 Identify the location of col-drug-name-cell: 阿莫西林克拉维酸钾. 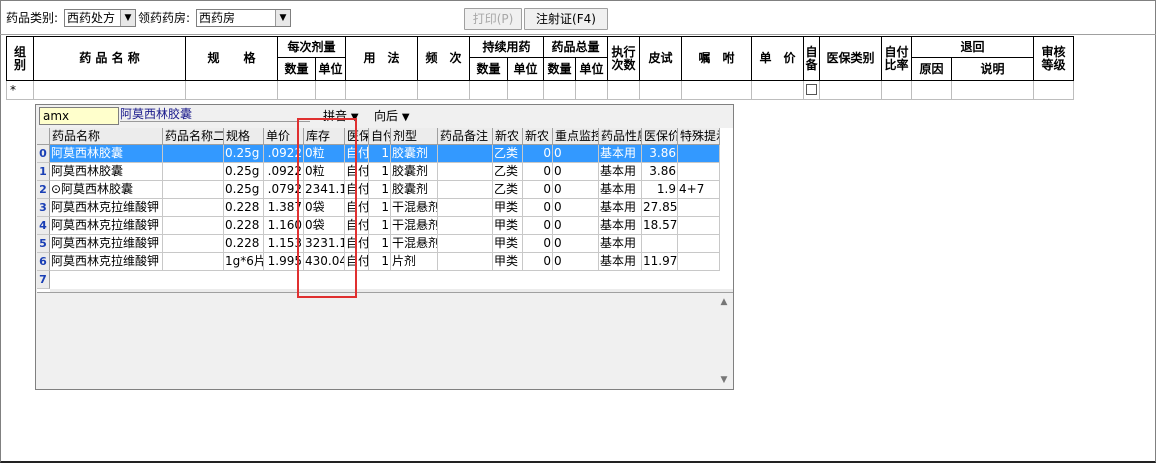
(106, 262).